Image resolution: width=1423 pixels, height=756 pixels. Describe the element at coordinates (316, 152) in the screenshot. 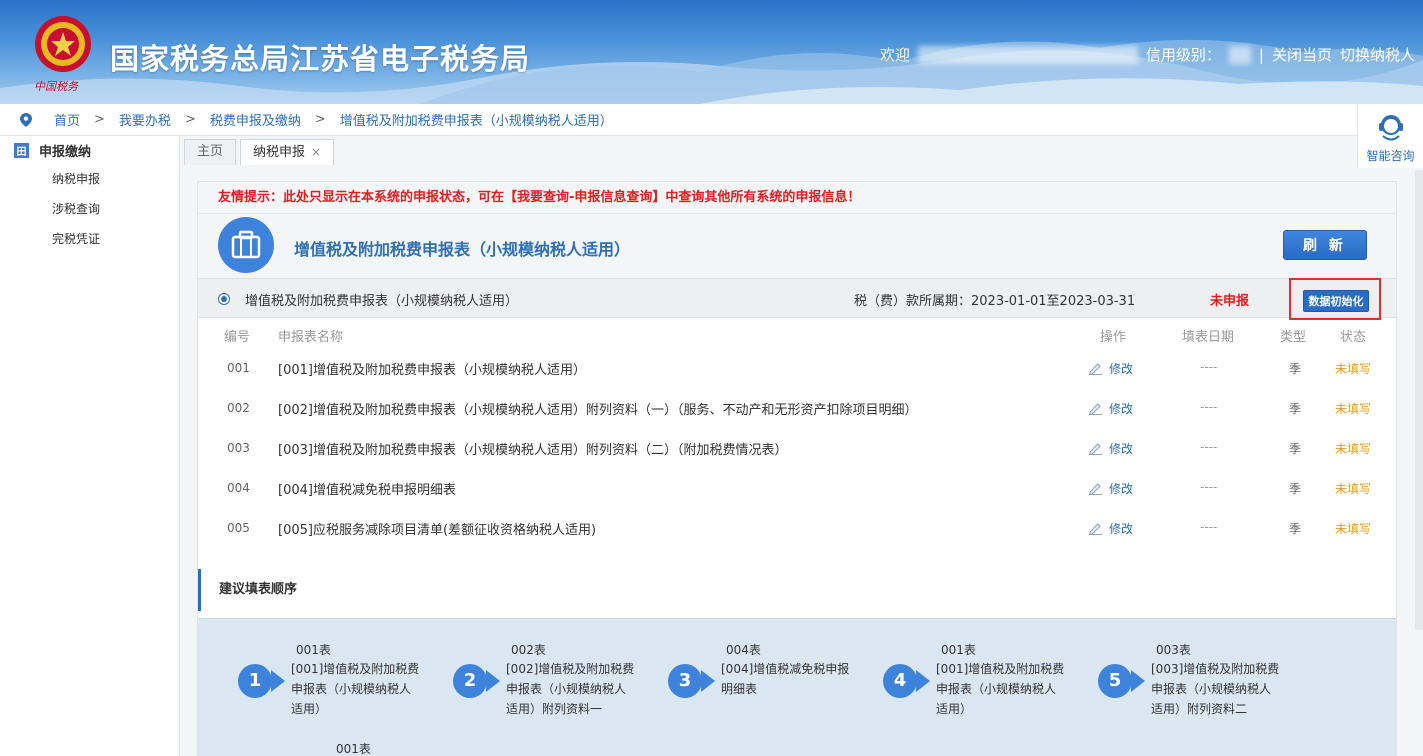

I see `tab-close-icon: ×` at that location.